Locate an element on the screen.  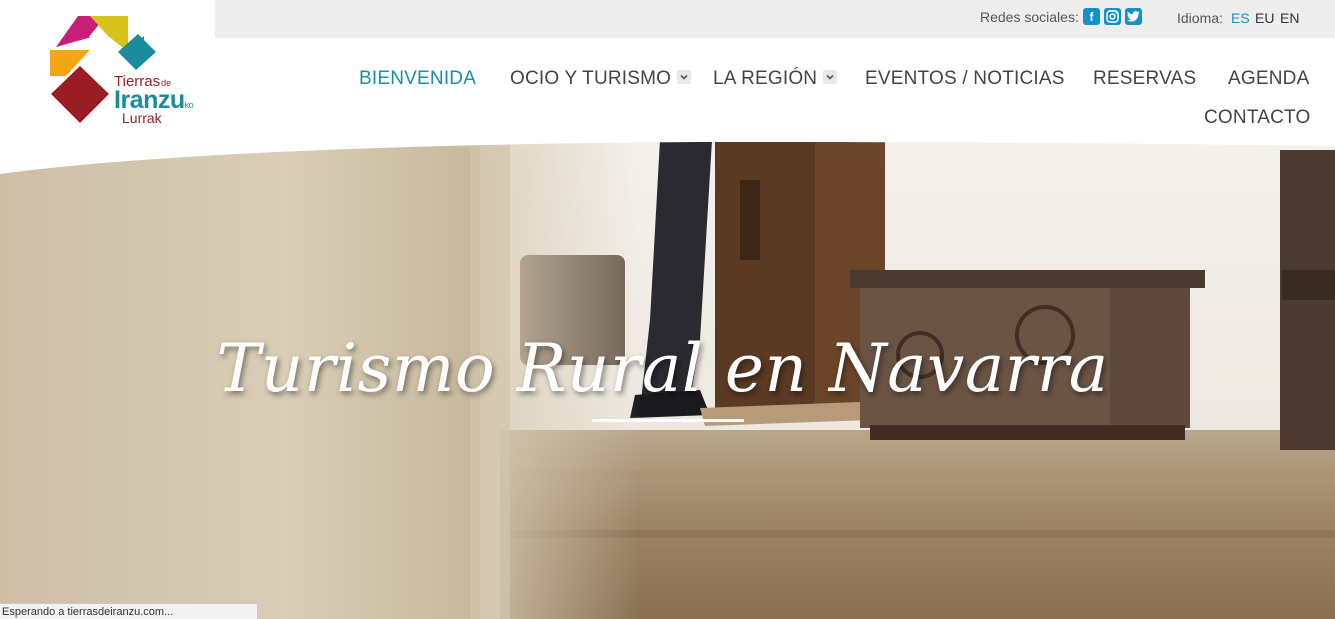
language-en: EN is located at coordinates (1289, 18).